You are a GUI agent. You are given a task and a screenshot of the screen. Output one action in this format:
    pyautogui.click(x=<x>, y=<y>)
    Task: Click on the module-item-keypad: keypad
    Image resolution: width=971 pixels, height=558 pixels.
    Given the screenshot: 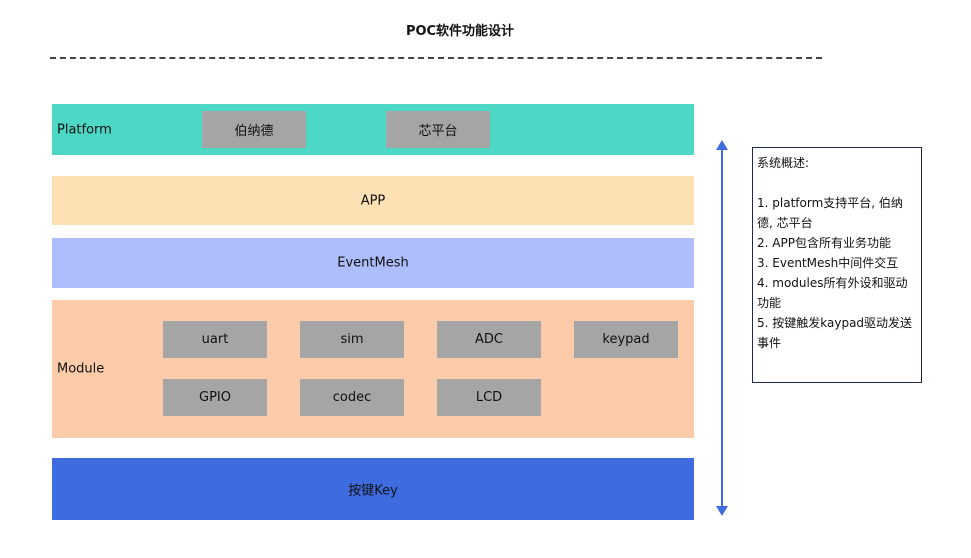 What is the action you would take?
    pyautogui.click(x=626, y=339)
    